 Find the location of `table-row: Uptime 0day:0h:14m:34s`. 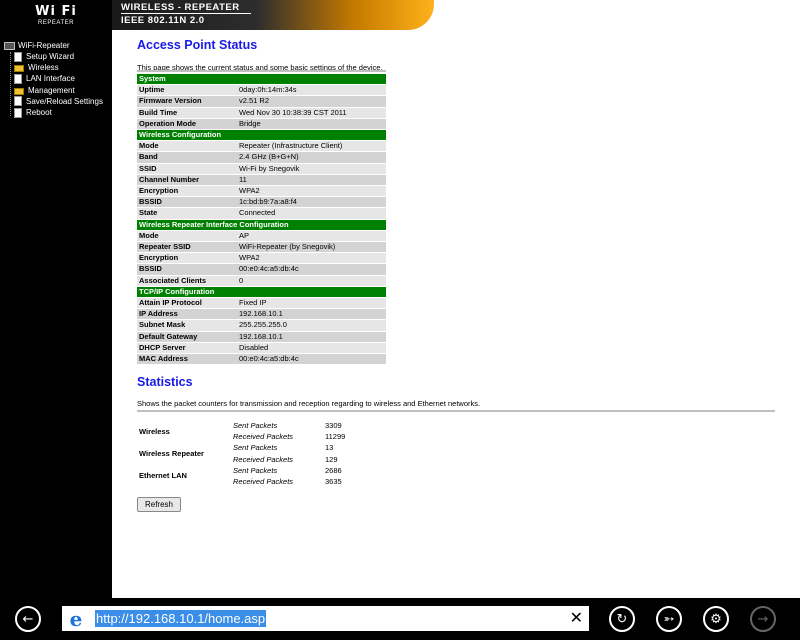

table-row: Uptime 0day:0h:14m:34s is located at coordinates (261, 90).